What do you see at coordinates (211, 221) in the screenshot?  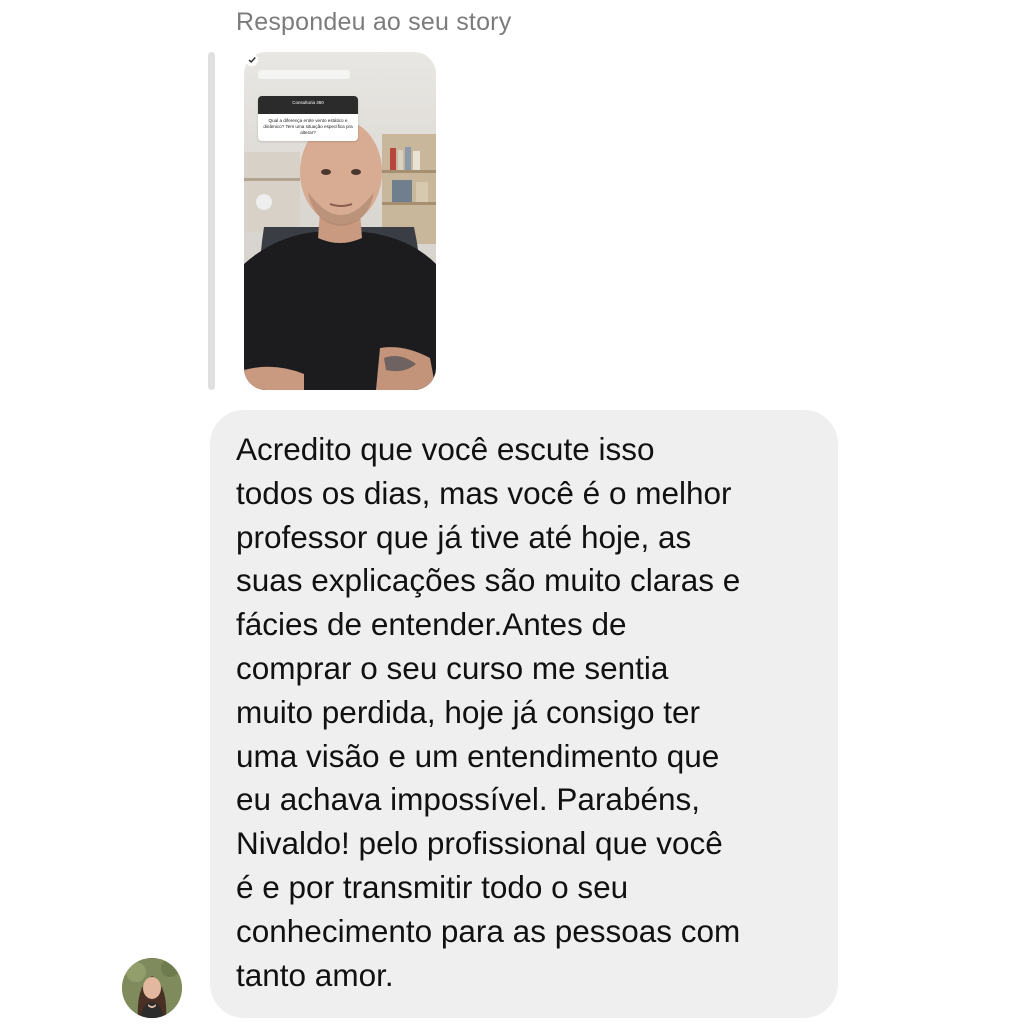 I see `story-quote-bar` at bounding box center [211, 221].